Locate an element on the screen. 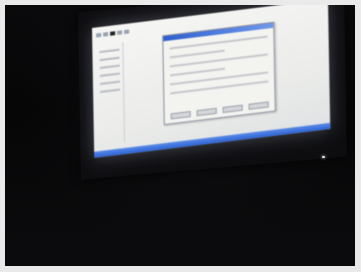 The image size is (361, 272). dialog-window is located at coordinates (219, 73).